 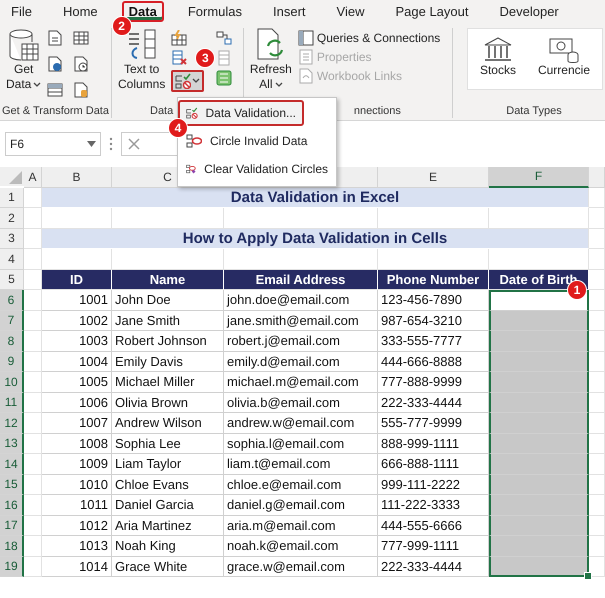 I want to click on row-header: 12, so click(x=12, y=423).